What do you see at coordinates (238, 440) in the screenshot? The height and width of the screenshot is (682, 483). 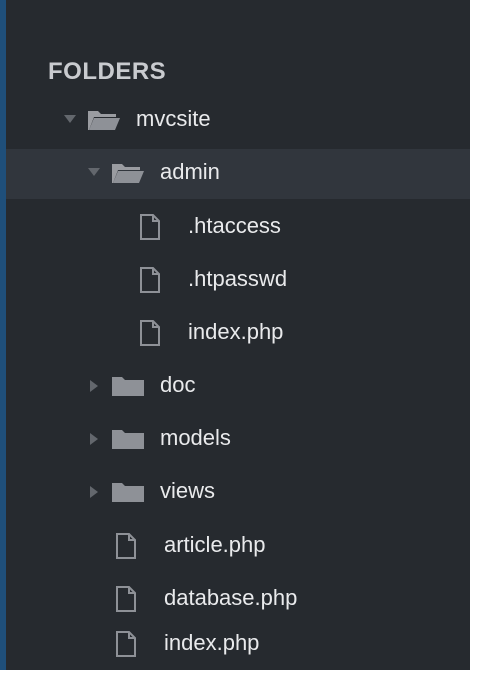 I see `tree-item-models: models` at bounding box center [238, 440].